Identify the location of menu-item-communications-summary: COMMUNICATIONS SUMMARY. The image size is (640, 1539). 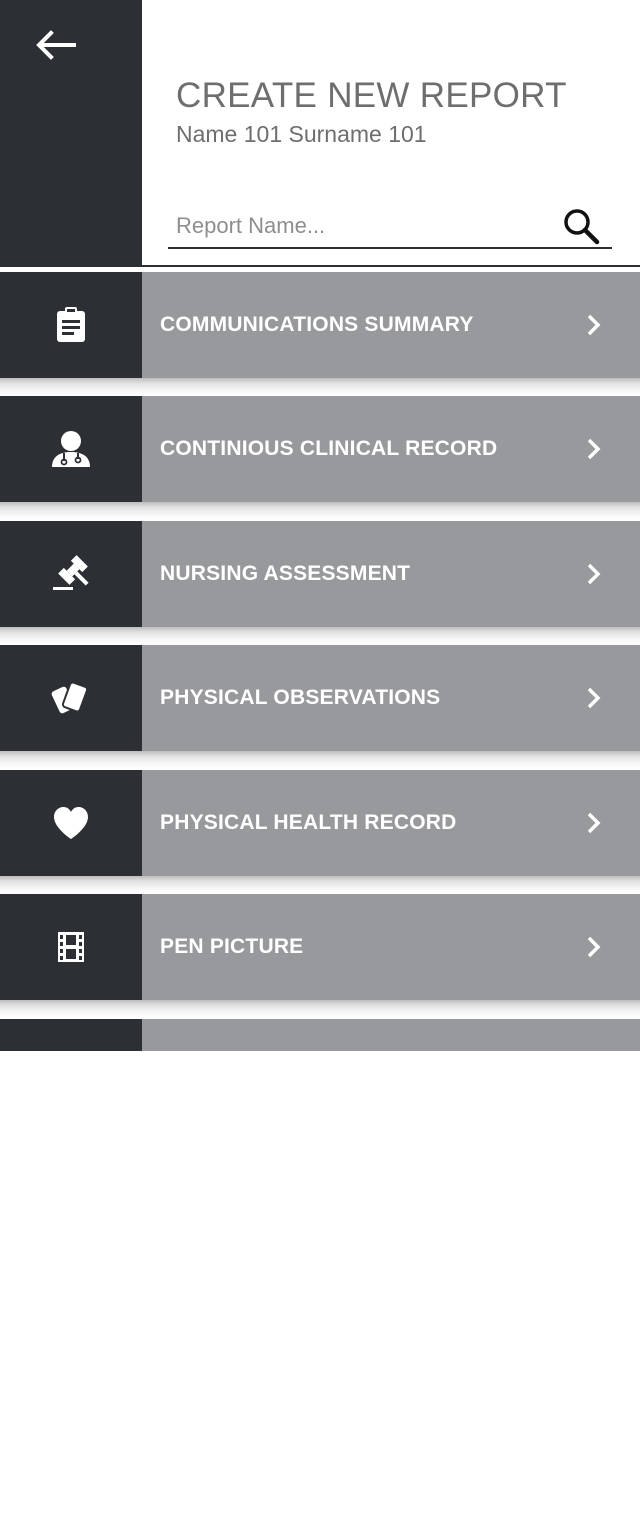
(320, 325).